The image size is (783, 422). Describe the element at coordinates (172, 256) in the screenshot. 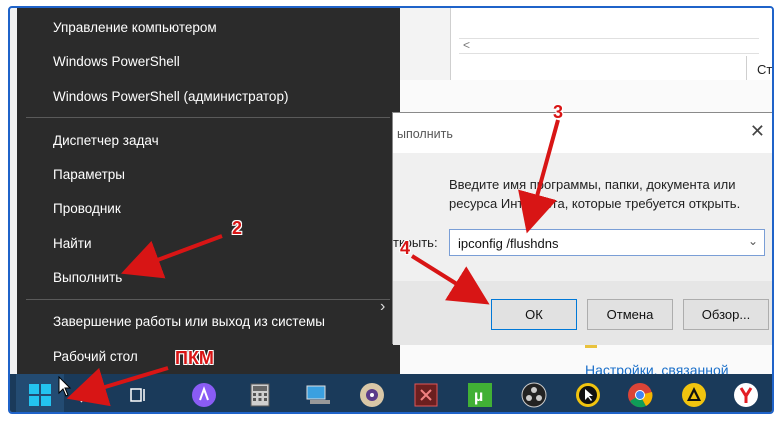

I see `arrow-to-run` at that location.